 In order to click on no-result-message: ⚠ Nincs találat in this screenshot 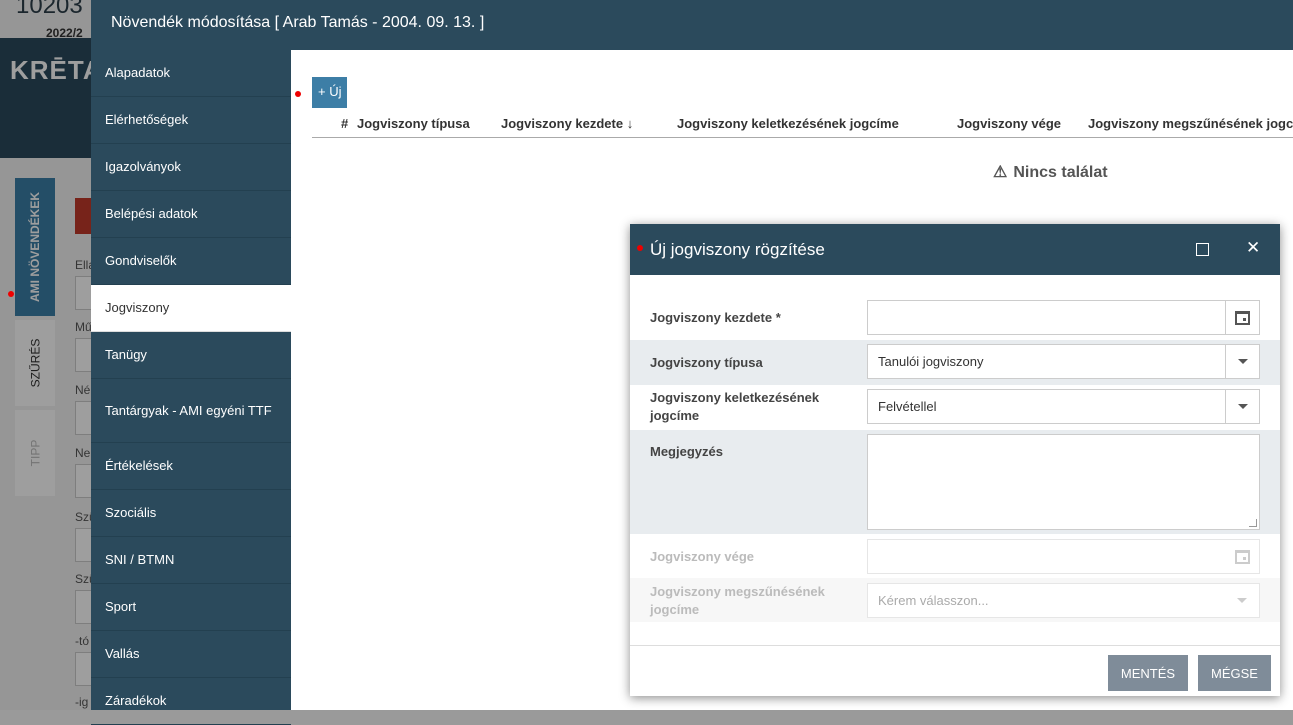, I will do `click(1050, 172)`.